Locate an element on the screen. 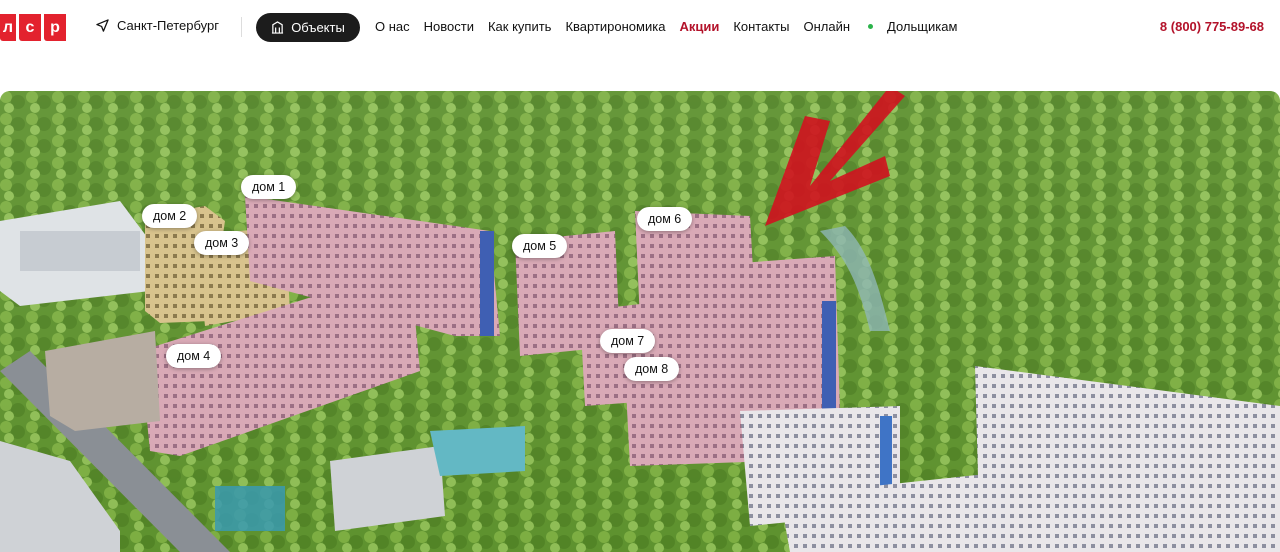 This screenshot has height=552, width=1280. nav-item-apartmentonomics: Квартирономика is located at coordinates (615, 26).